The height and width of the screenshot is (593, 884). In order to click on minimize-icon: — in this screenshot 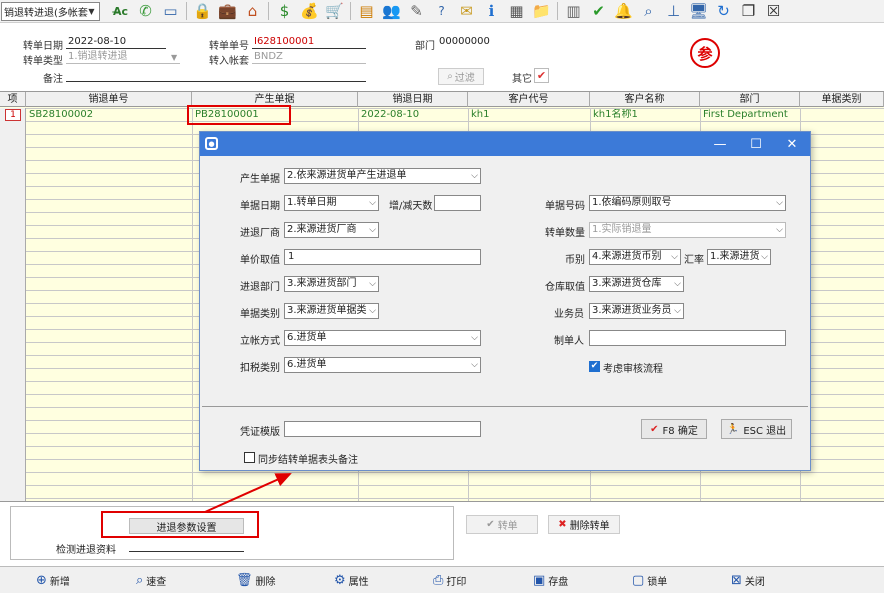, I will do `click(720, 144)`.